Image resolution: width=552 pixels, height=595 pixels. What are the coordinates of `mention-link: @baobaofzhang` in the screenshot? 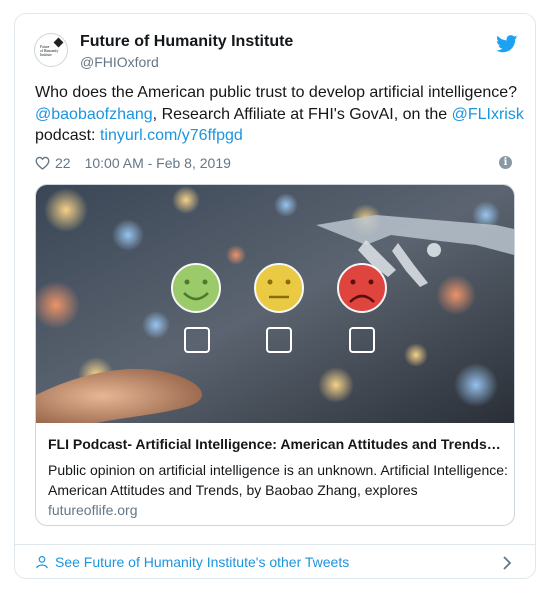 It's located at (94, 114).